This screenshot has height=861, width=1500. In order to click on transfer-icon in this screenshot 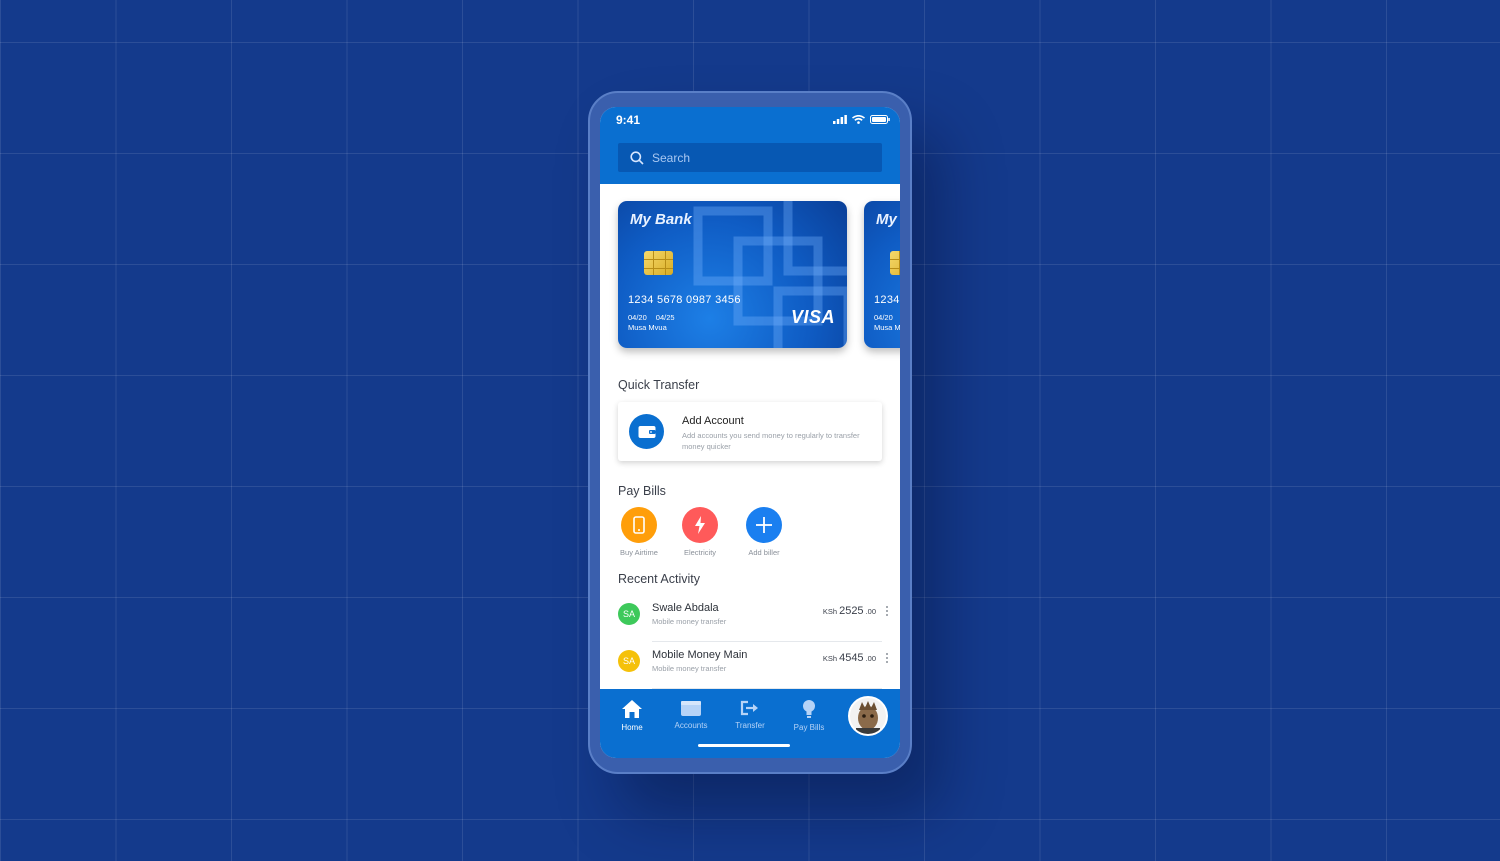, I will do `click(749, 708)`.